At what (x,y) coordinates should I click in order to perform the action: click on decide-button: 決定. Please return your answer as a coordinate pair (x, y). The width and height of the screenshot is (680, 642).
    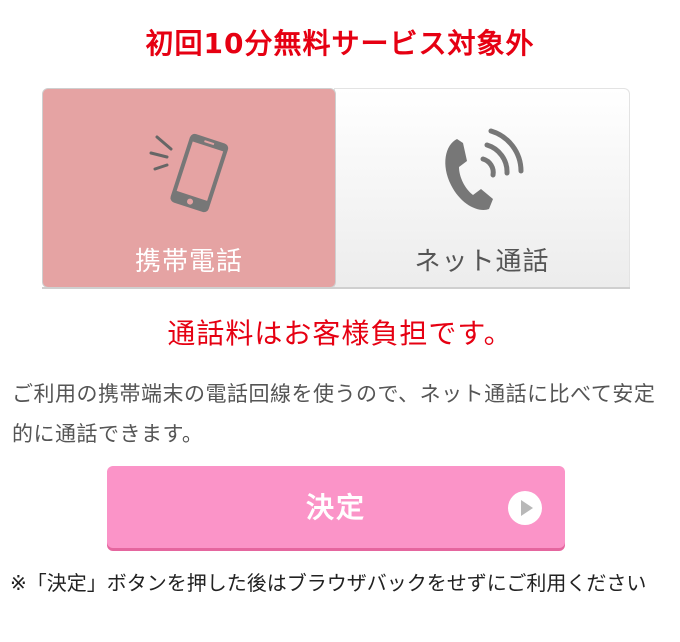
    Looking at the image, I should click on (336, 507).